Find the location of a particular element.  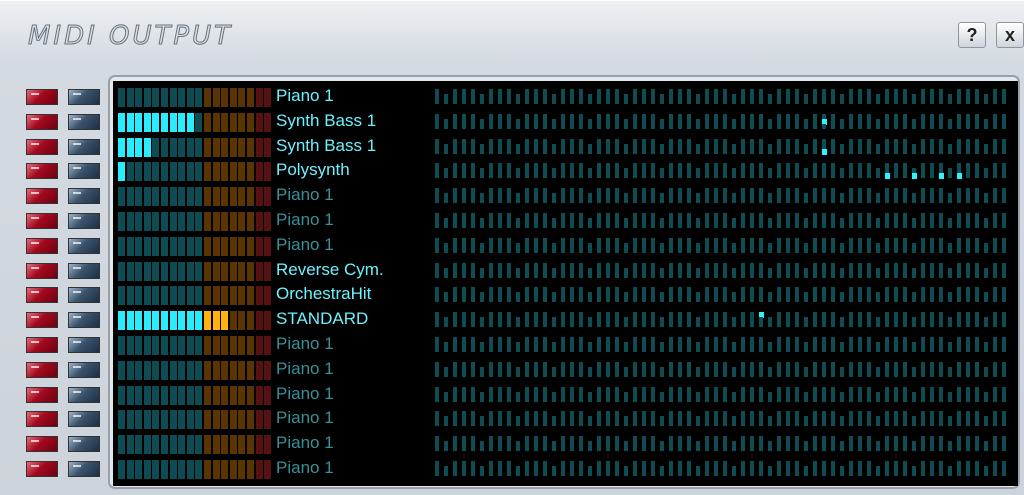

channel-name: STANDARD is located at coordinates (322, 319).